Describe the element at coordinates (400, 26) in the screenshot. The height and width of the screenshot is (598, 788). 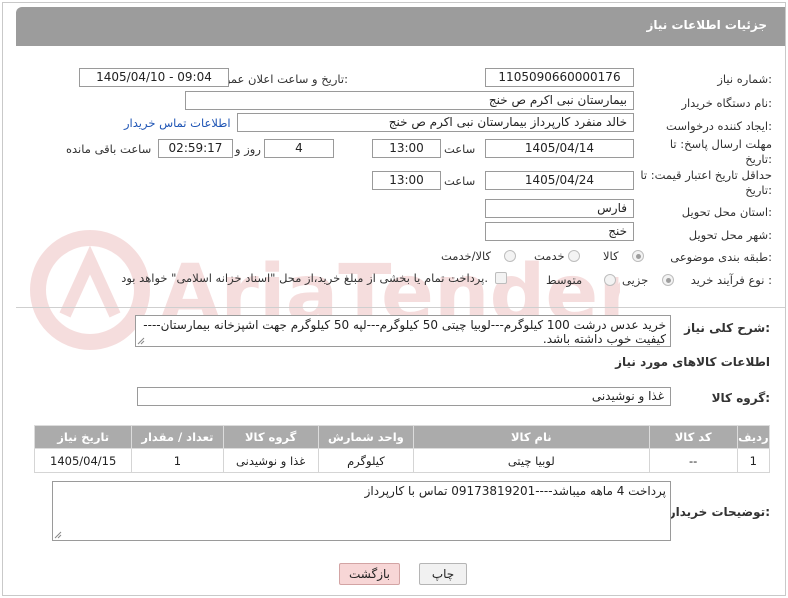
I see `page-header: جزئیات اطلاعات نیاز` at that location.